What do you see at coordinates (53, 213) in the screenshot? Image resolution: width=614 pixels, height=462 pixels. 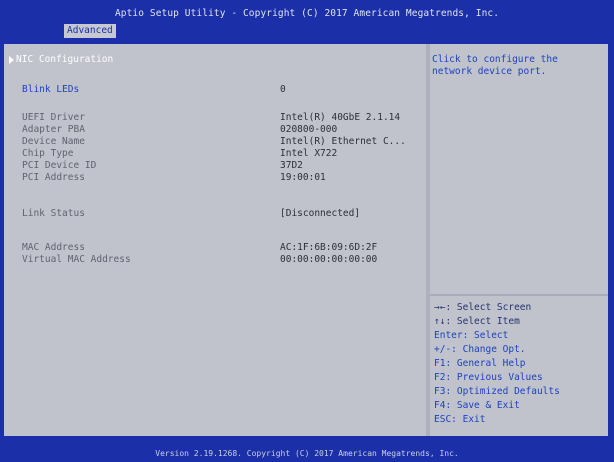 I see `link-status-label: Link Status` at bounding box center [53, 213].